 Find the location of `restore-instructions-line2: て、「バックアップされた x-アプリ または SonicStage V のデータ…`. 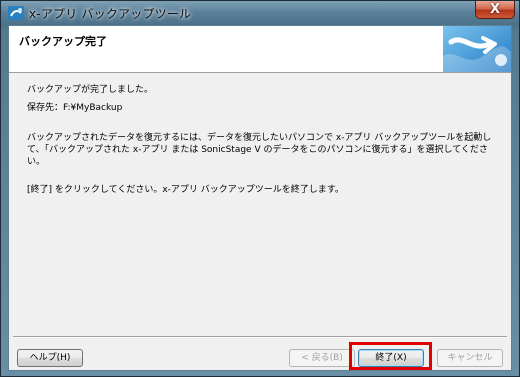

restore-instructions-line2: て、「バックアップされた x-アプリ または SonicStage V のデータ… is located at coordinates (257, 150).